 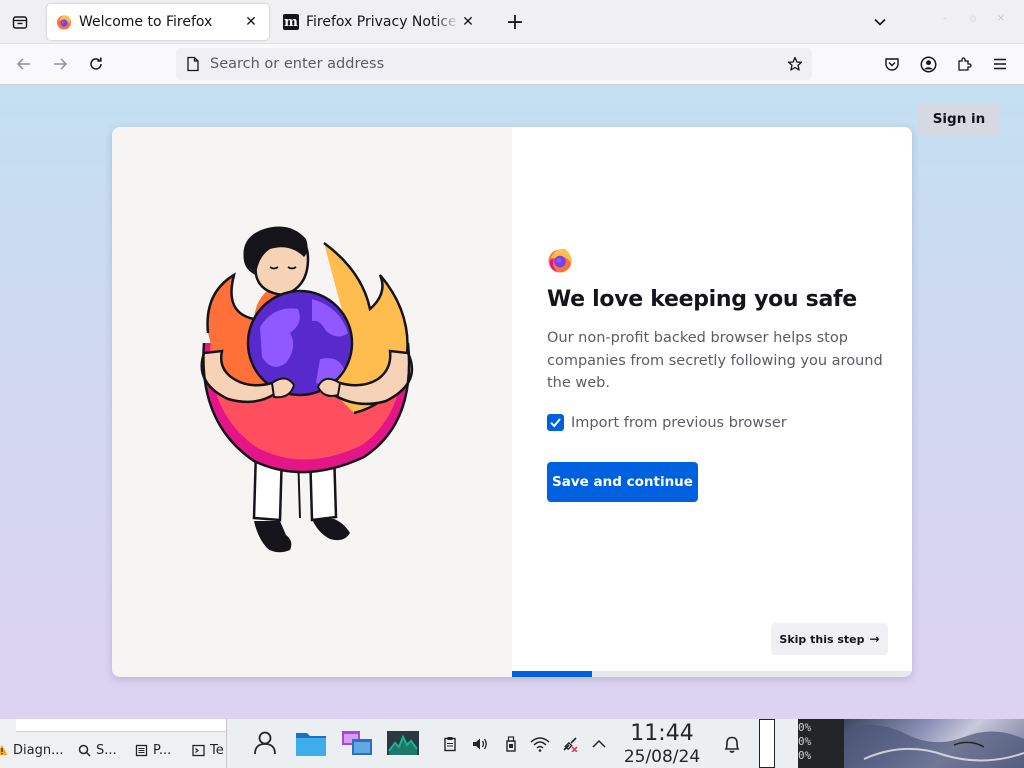 I want to click on system-monitor-launcher, so click(x=403, y=743).